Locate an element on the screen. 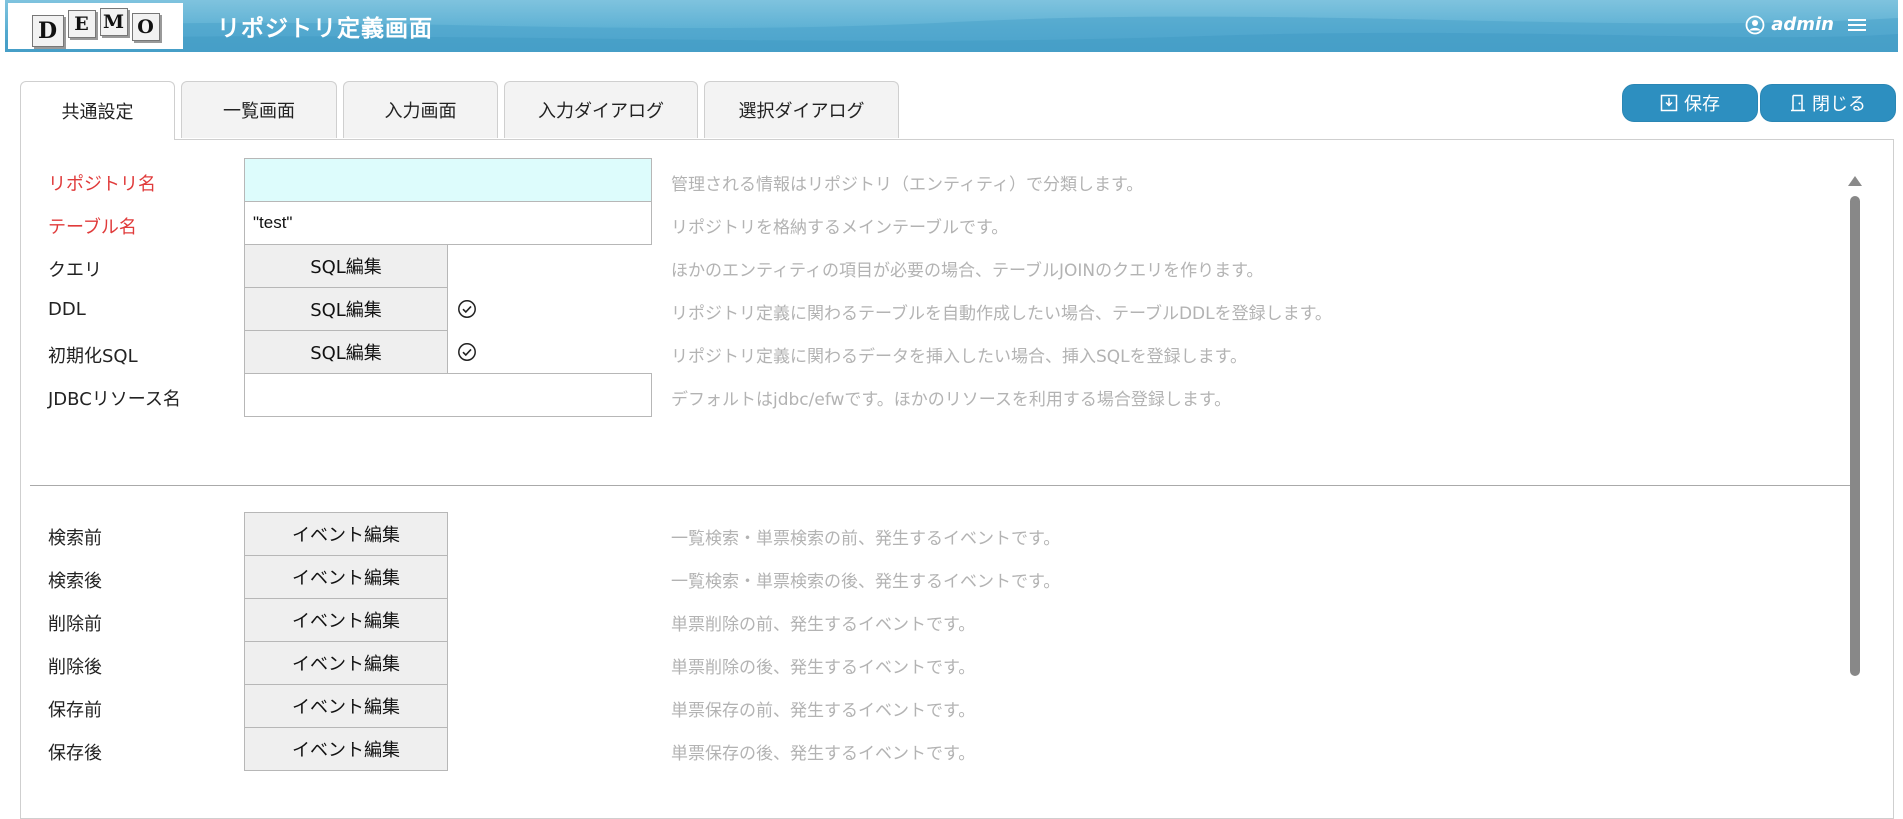 Image resolution: width=1903 pixels, height=819 pixels. event-label: 保存前 is located at coordinates (75, 710).